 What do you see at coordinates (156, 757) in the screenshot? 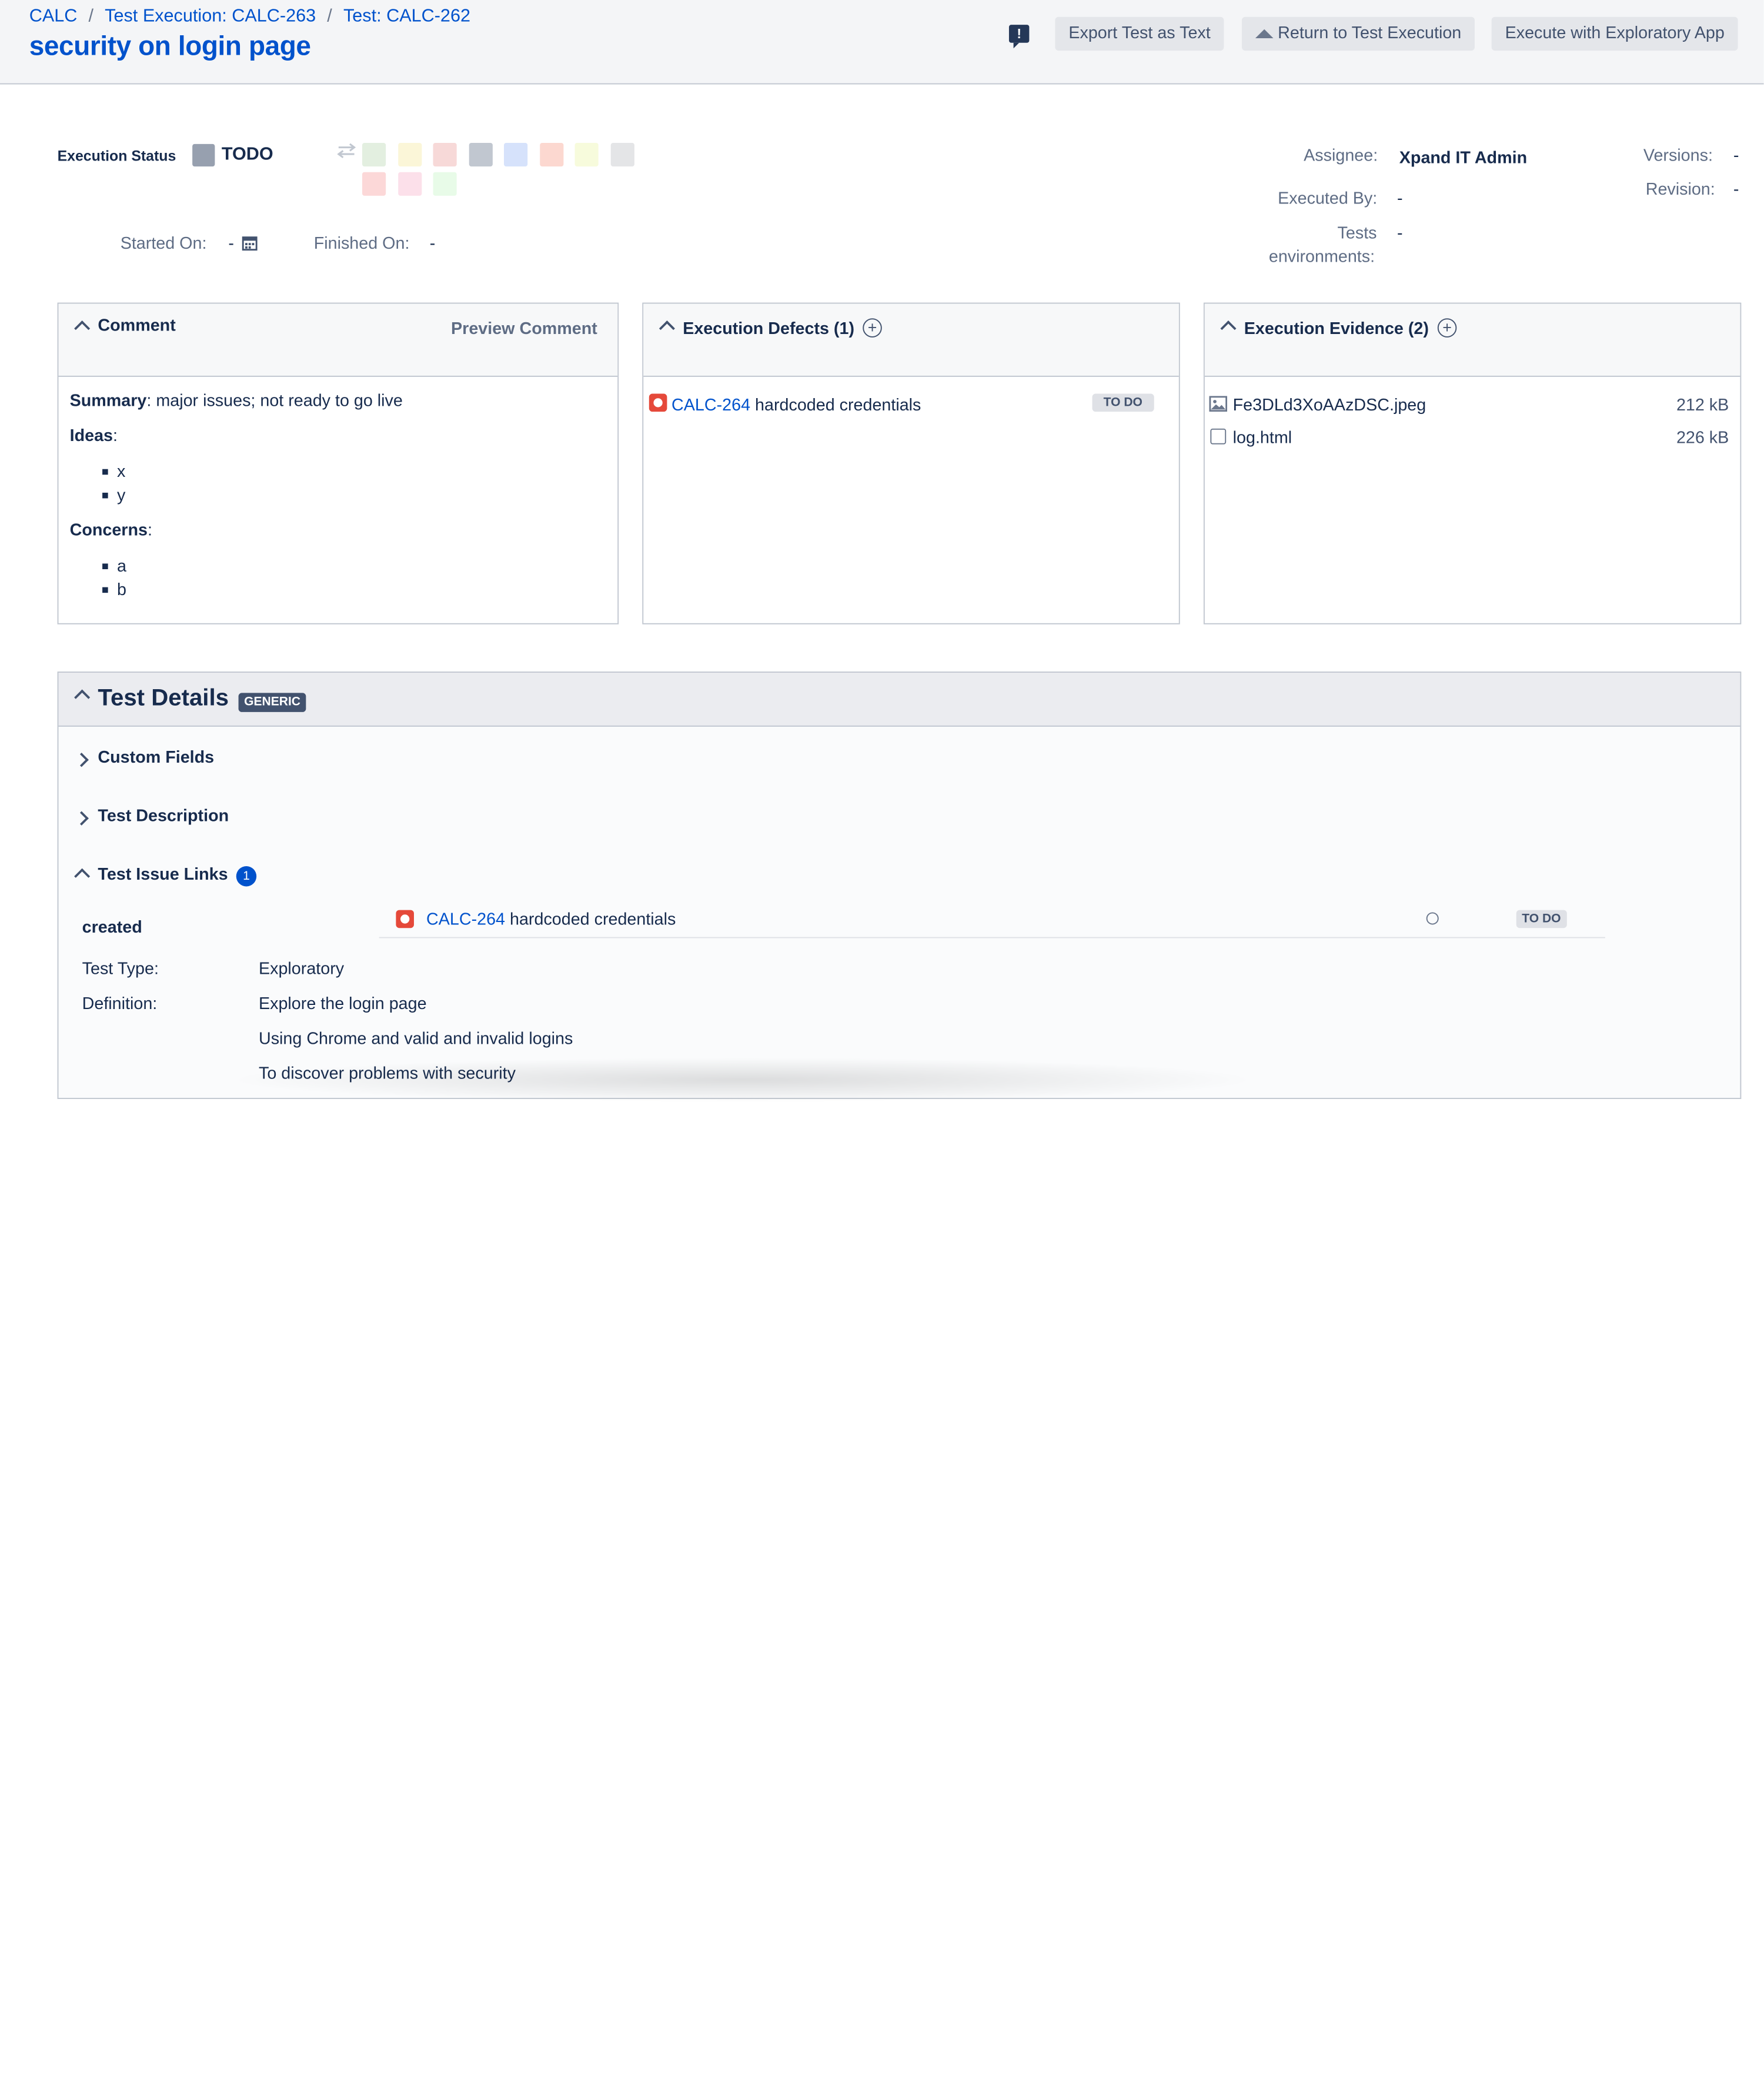
I see `custom-fields-toggle: Custom Fields` at bounding box center [156, 757].